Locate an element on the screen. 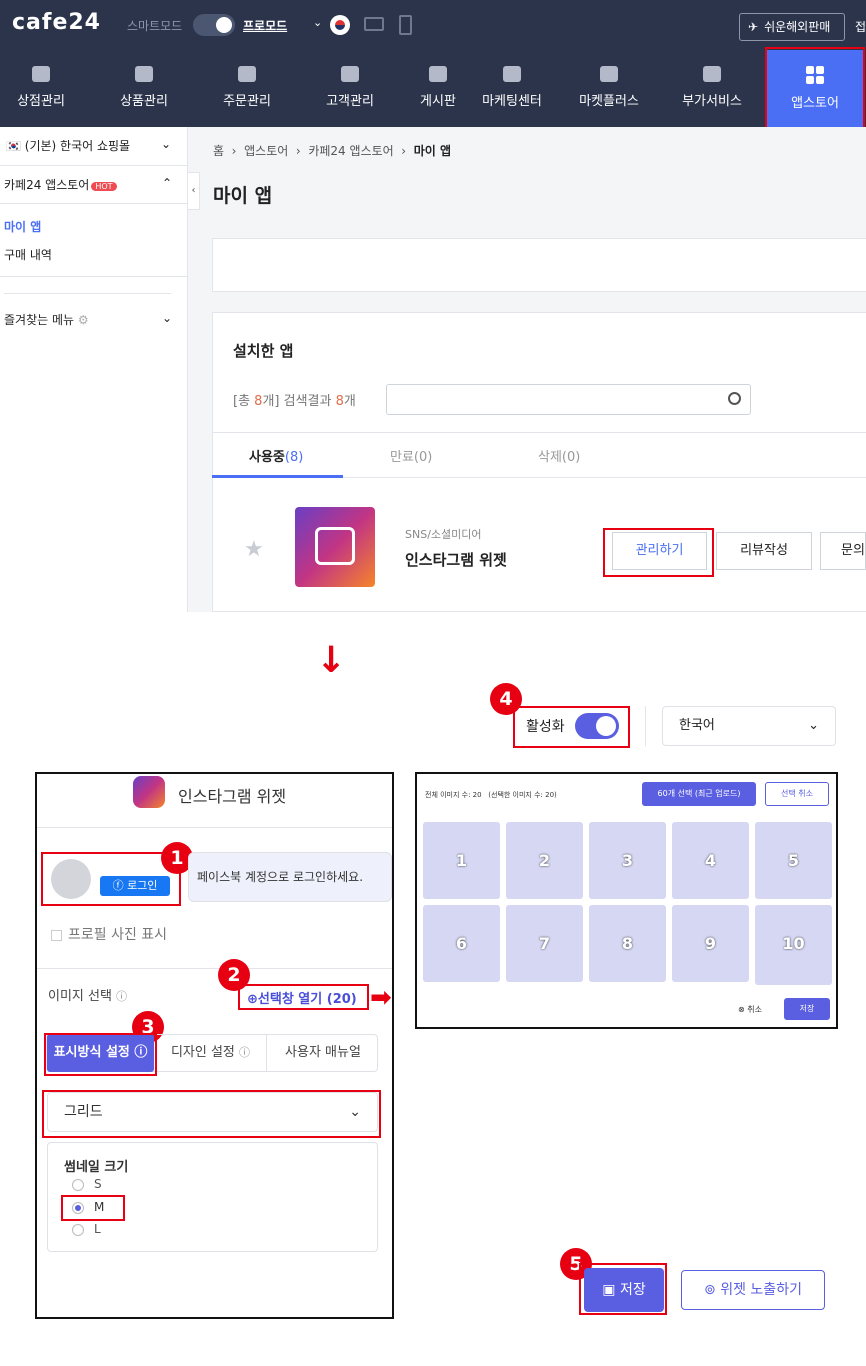  nav-marketing: 마케팅센터 is located at coordinates (512, 88).